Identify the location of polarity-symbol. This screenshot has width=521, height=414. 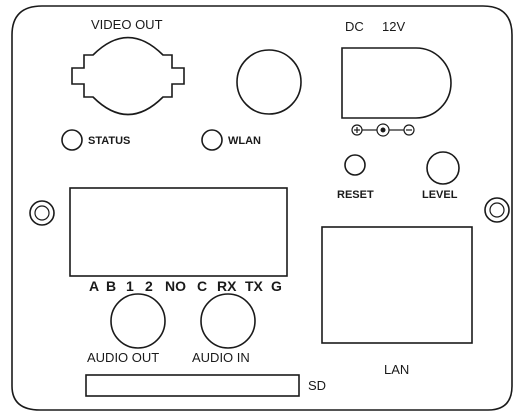
(383, 130).